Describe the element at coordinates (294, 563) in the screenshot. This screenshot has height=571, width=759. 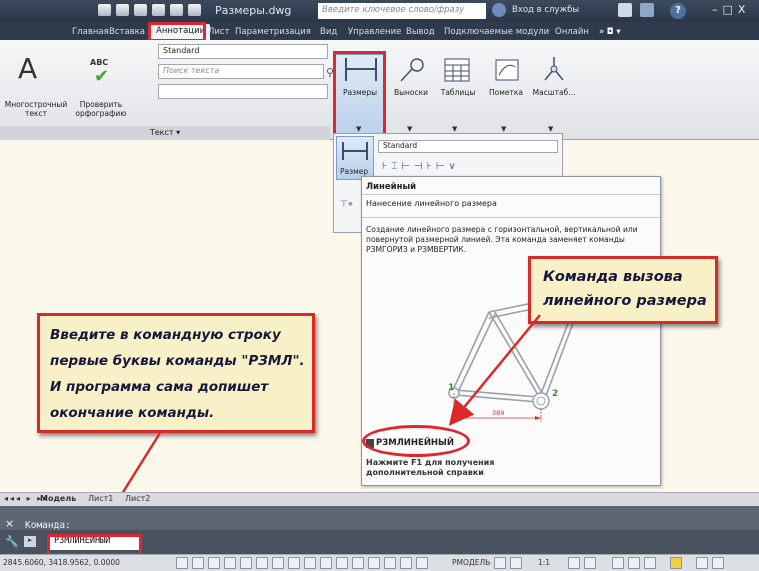
I see `ducs-toggle` at that location.